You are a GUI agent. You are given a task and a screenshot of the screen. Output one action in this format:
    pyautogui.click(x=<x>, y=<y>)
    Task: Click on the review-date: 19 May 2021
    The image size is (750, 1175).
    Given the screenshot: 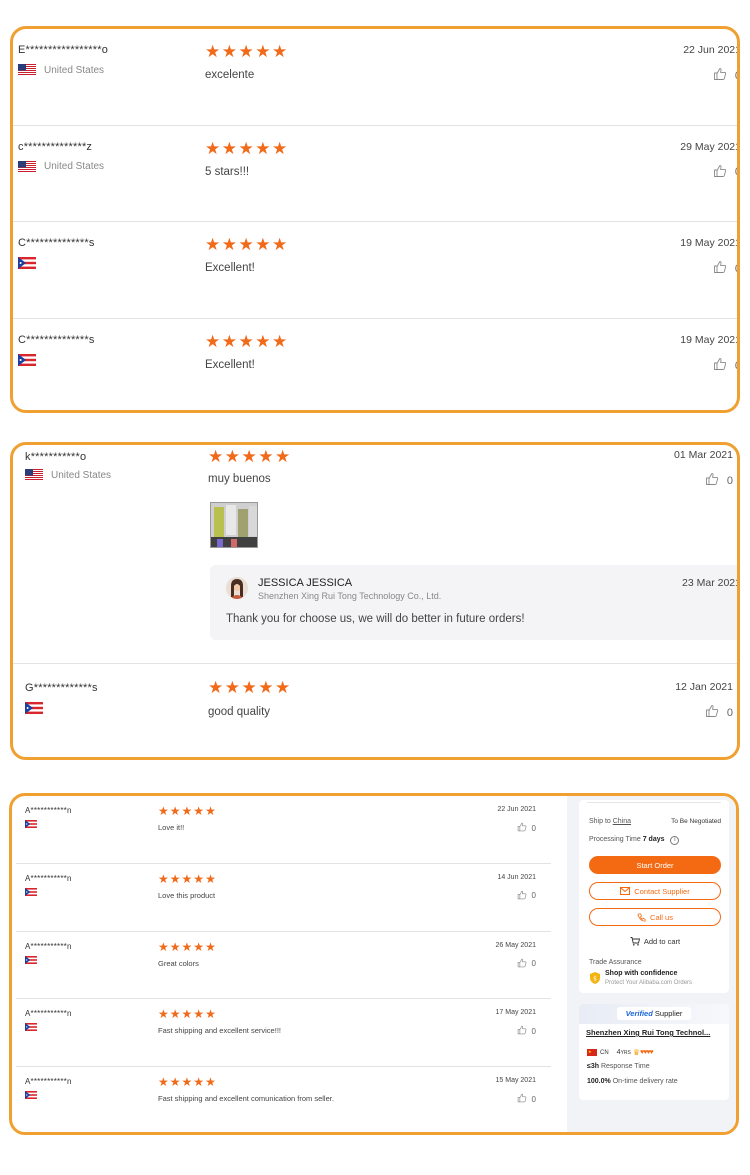 What is the action you would take?
    pyautogui.click(x=710, y=243)
    